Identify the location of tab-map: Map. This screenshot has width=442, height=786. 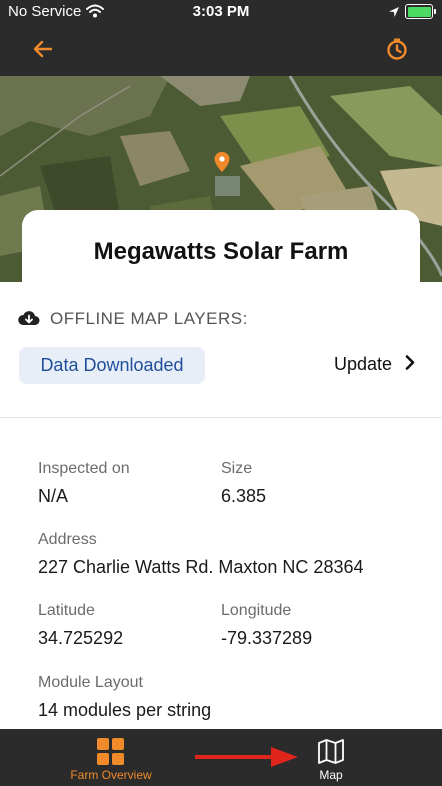
(331, 757).